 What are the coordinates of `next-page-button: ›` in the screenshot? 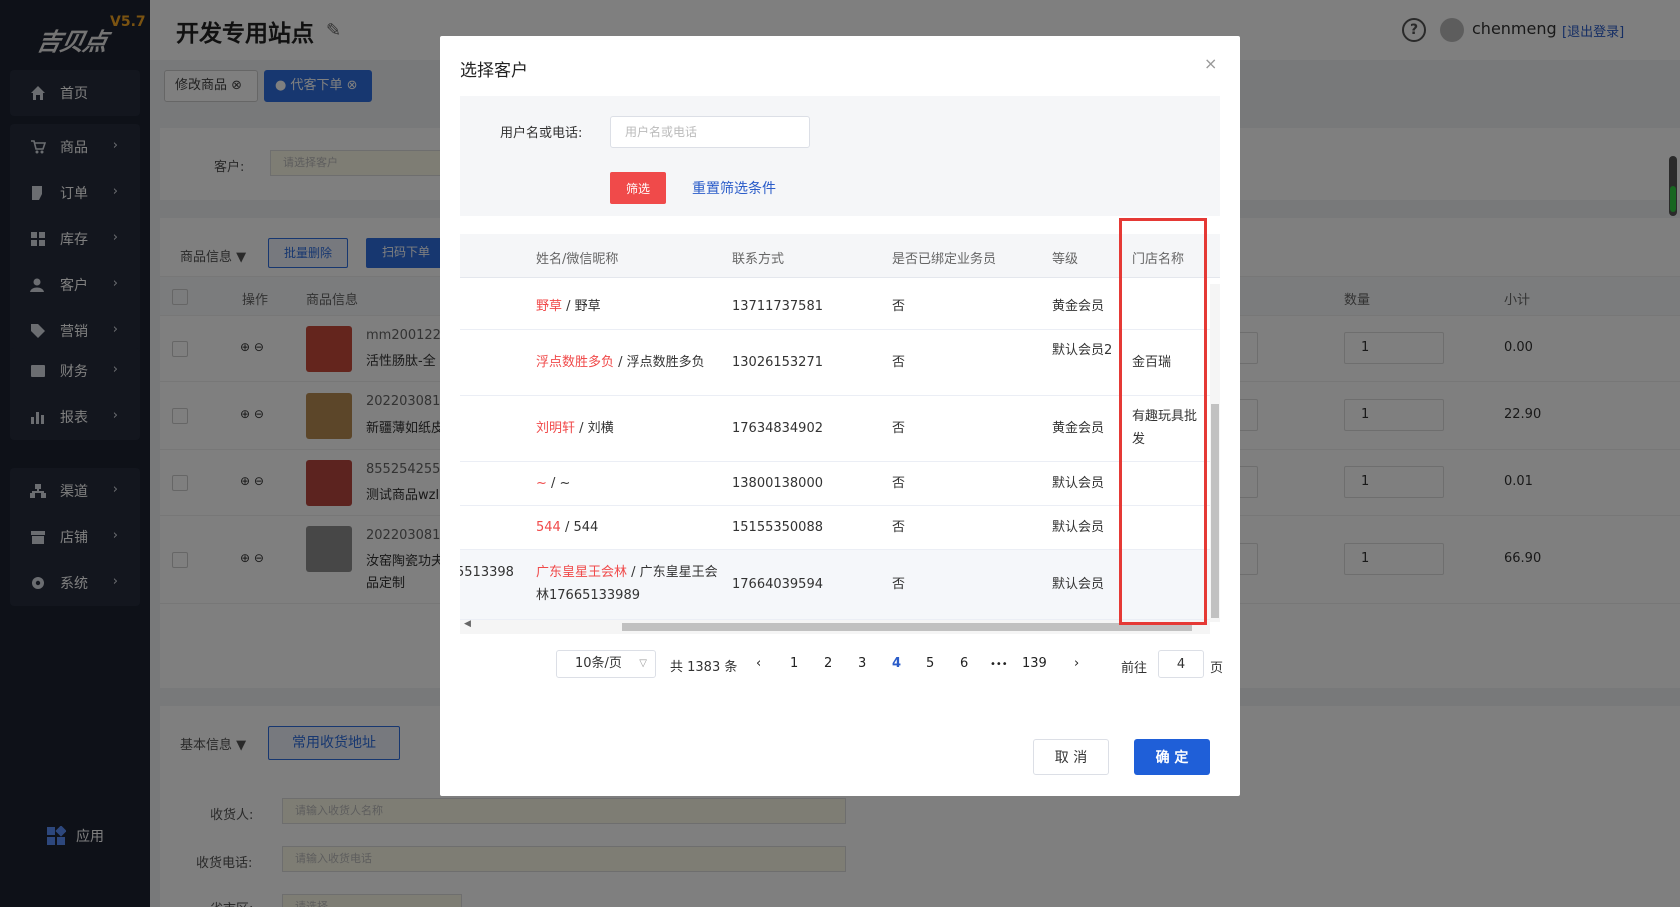 It's located at (1076, 663).